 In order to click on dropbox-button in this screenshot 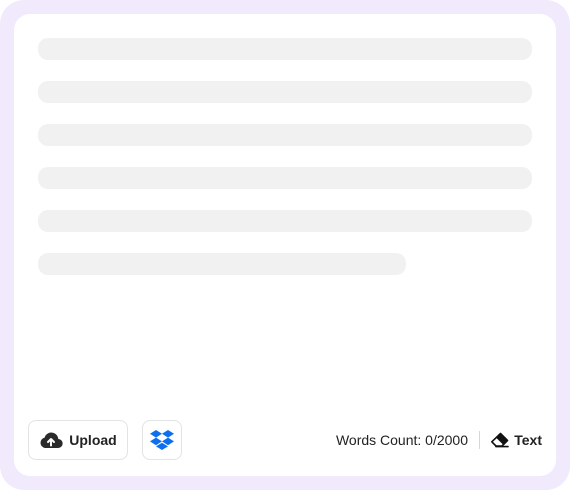, I will do `click(162, 440)`.